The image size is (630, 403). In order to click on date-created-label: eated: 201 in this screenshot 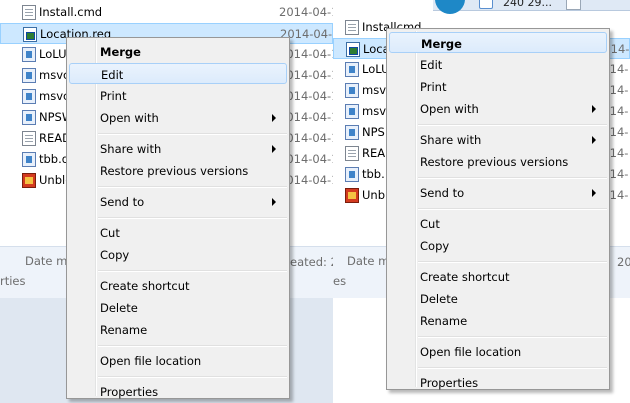, I will do `click(311, 262)`.